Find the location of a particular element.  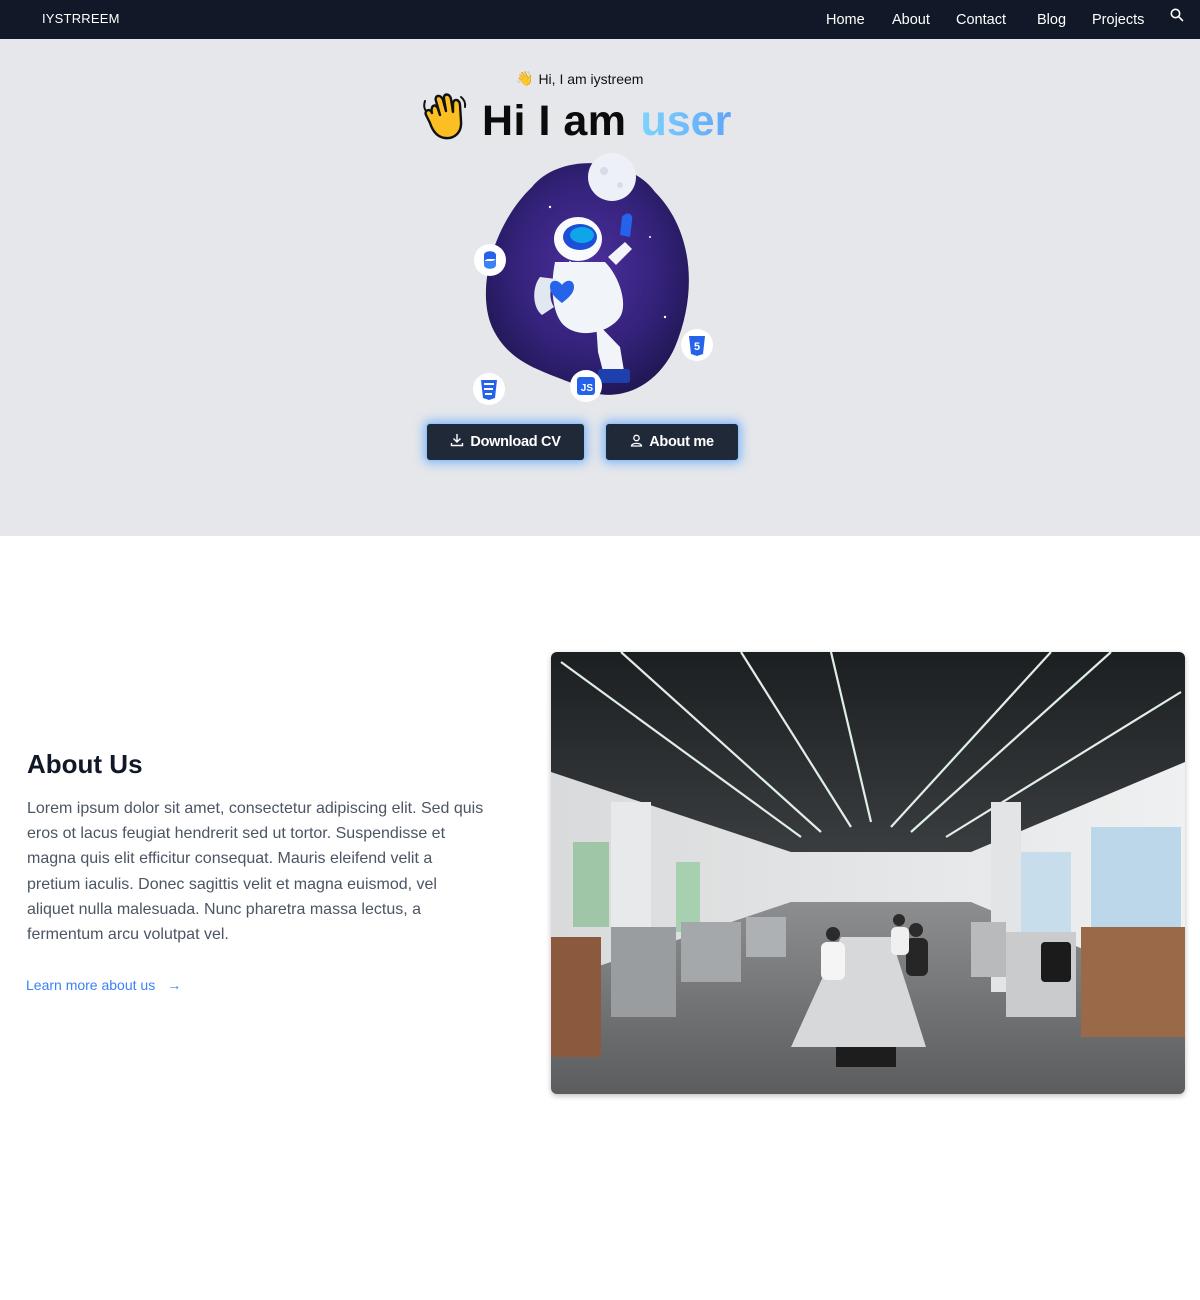

js-icon: JS is located at coordinates (586, 386).